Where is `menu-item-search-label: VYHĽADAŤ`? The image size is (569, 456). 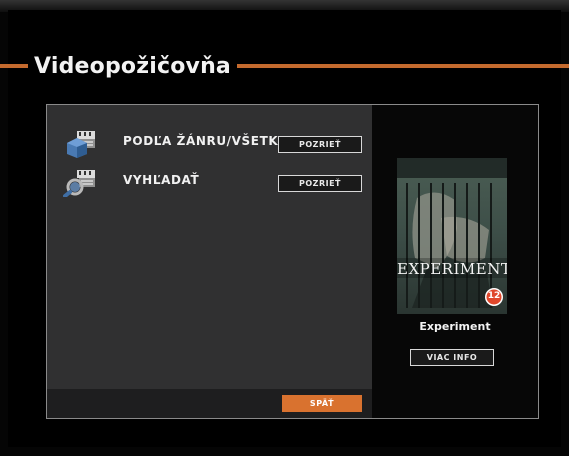
menu-item-search-label: VYHĽADAŤ is located at coordinates (161, 180).